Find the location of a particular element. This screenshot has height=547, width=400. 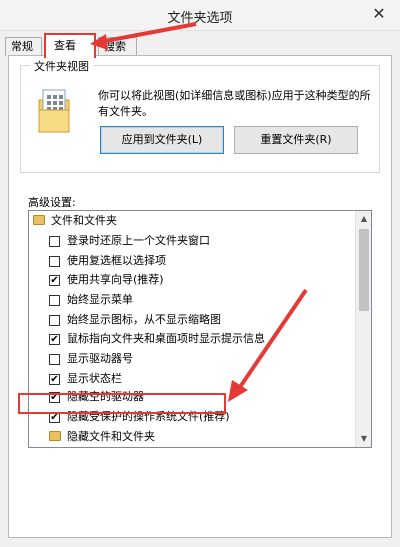

list-item: ✔ 鼠标指向文件夹和桌面项时显示提示信息 is located at coordinates (192, 338).